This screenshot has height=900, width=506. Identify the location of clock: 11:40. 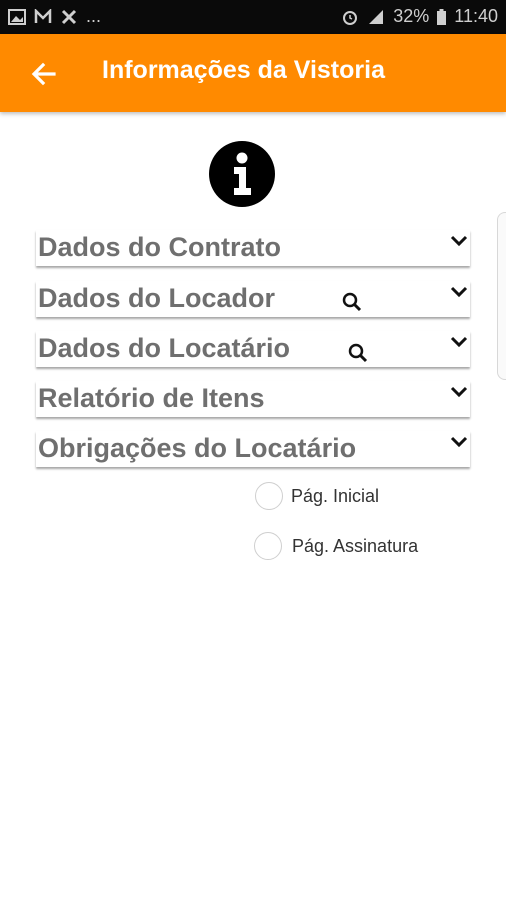
(476, 16).